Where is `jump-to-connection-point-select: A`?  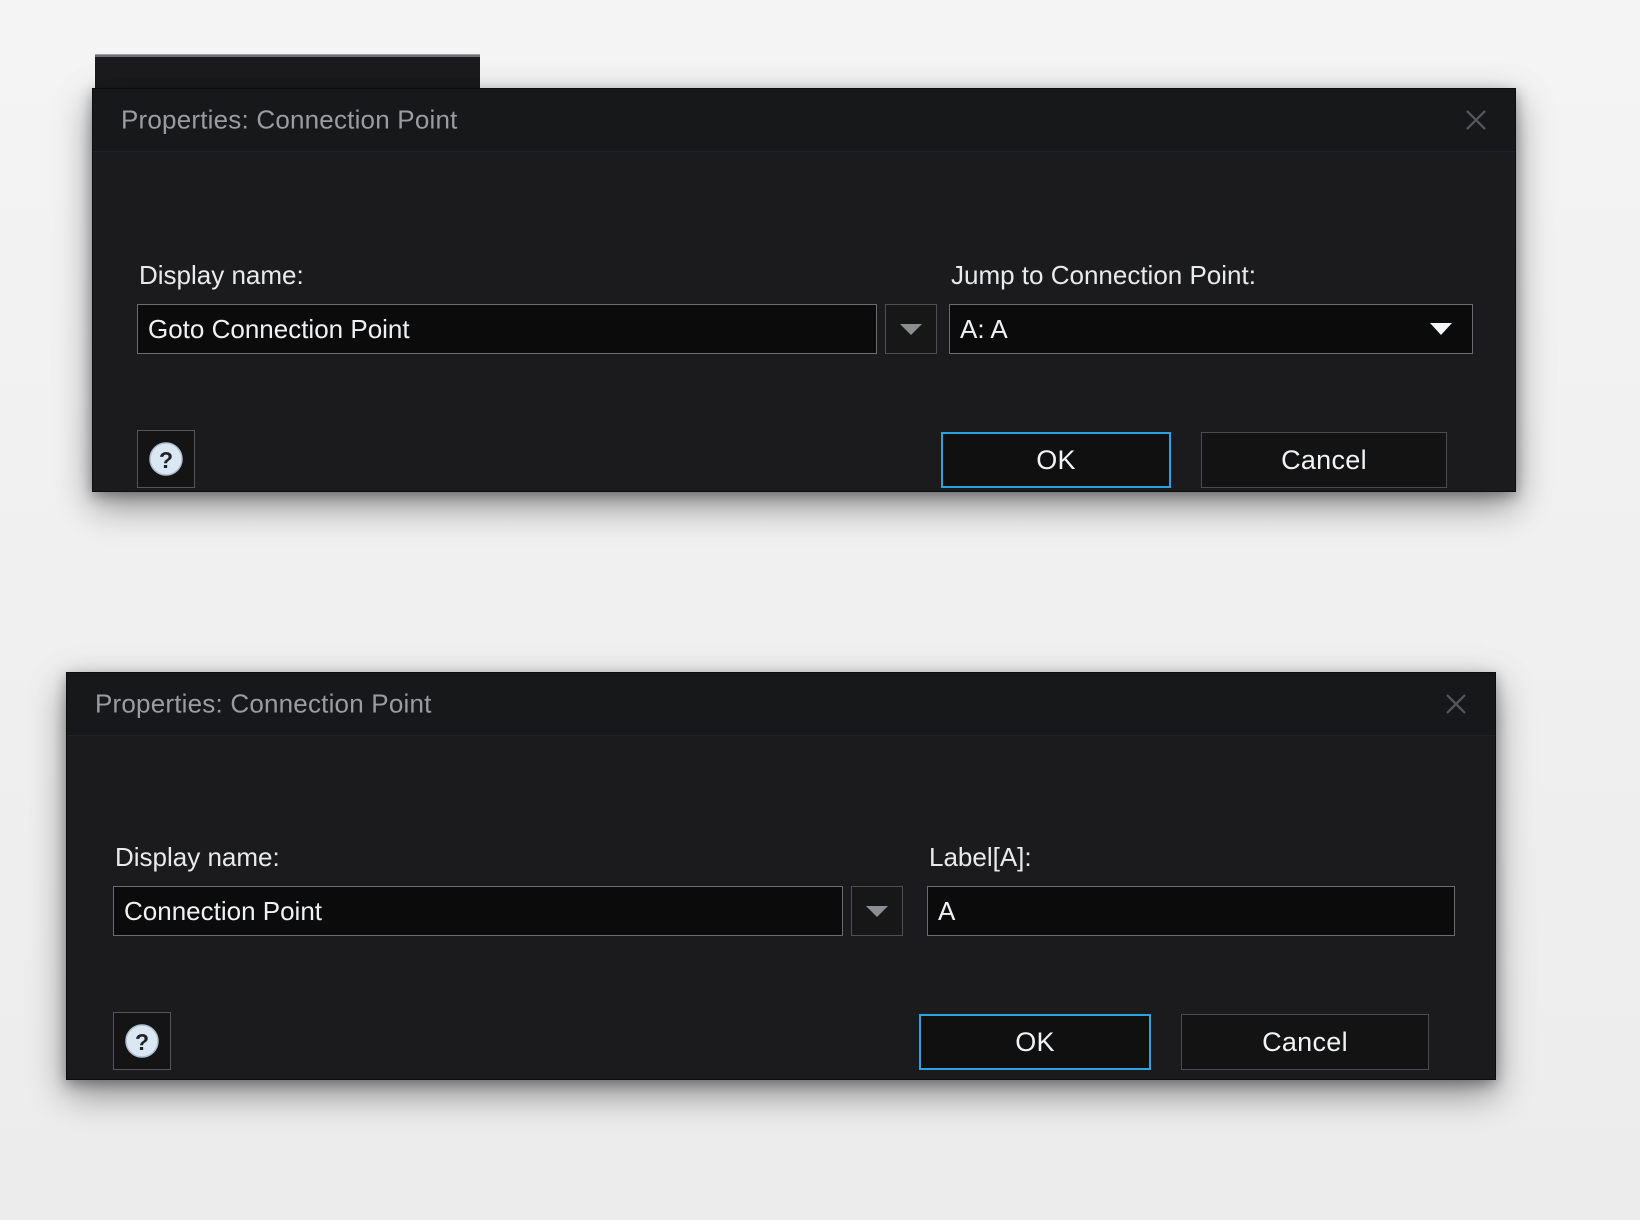
jump-to-connection-point-select: A is located at coordinates (1211, 329).